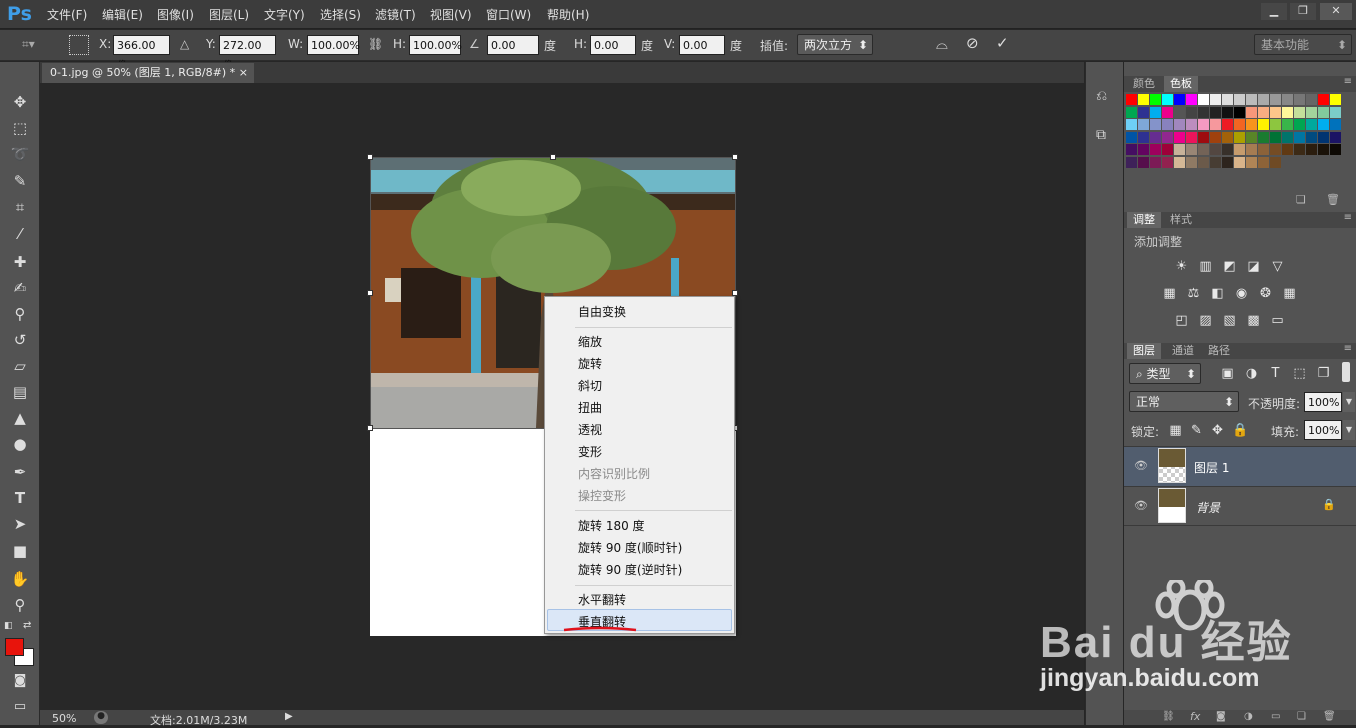 The image size is (1356, 728). Describe the element at coordinates (20, 340) in the screenshot. I see `history-brush-icon: ↺` at that location.